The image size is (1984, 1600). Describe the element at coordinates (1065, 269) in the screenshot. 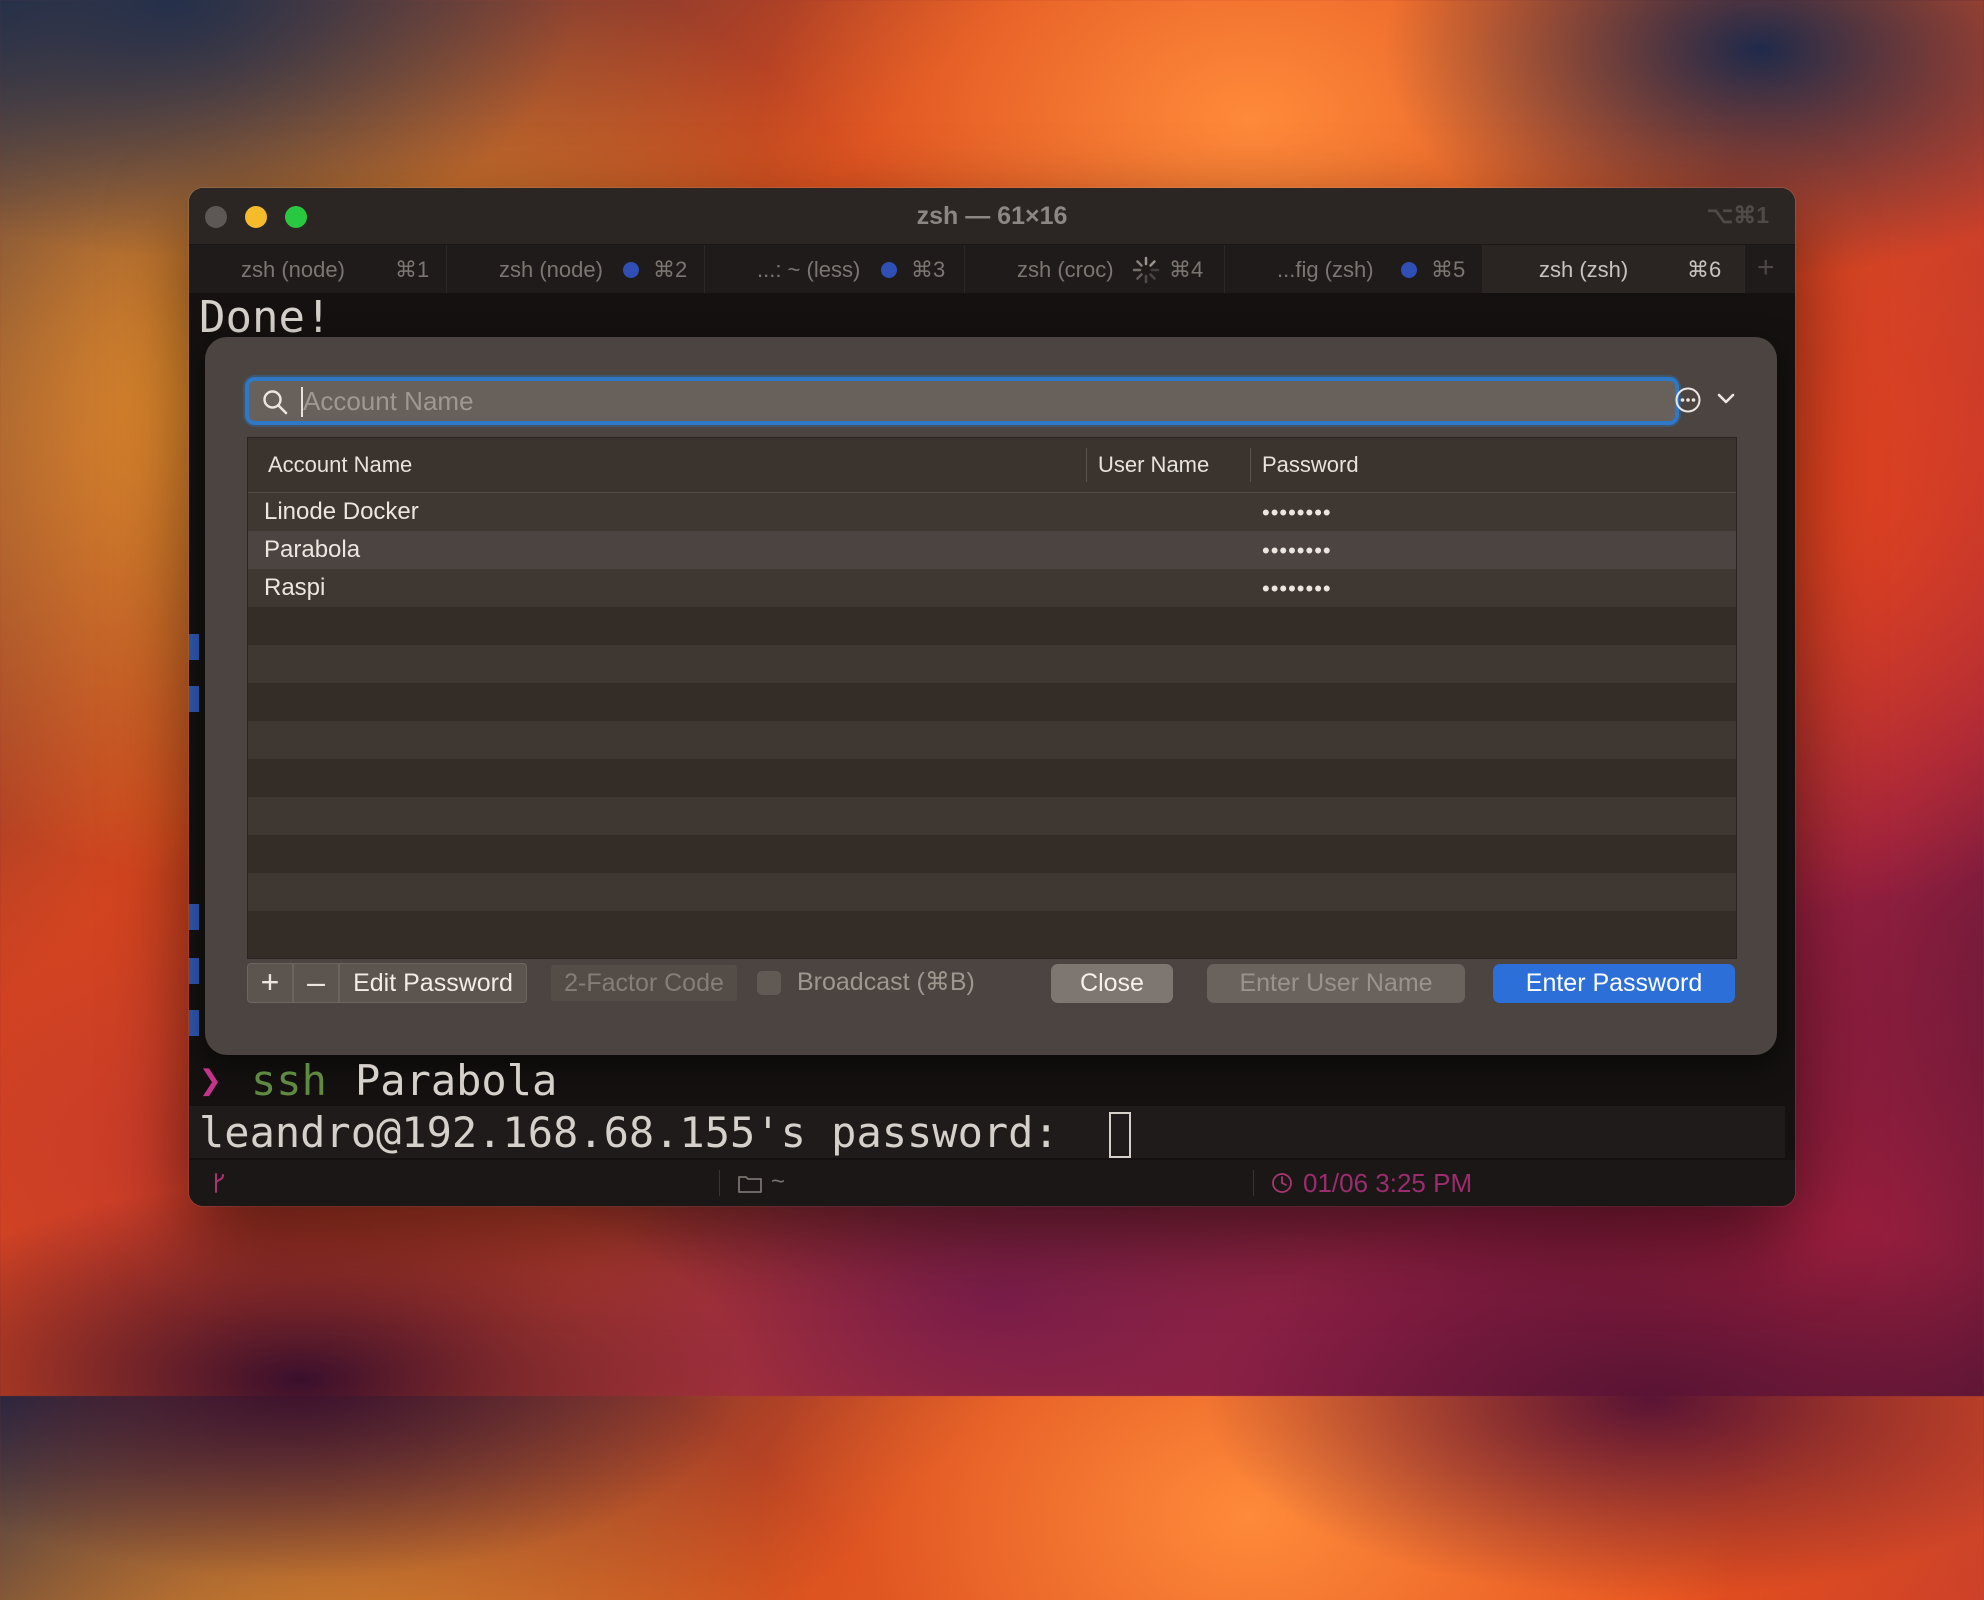

I see `tab-label: zsh (croc)` at that location.